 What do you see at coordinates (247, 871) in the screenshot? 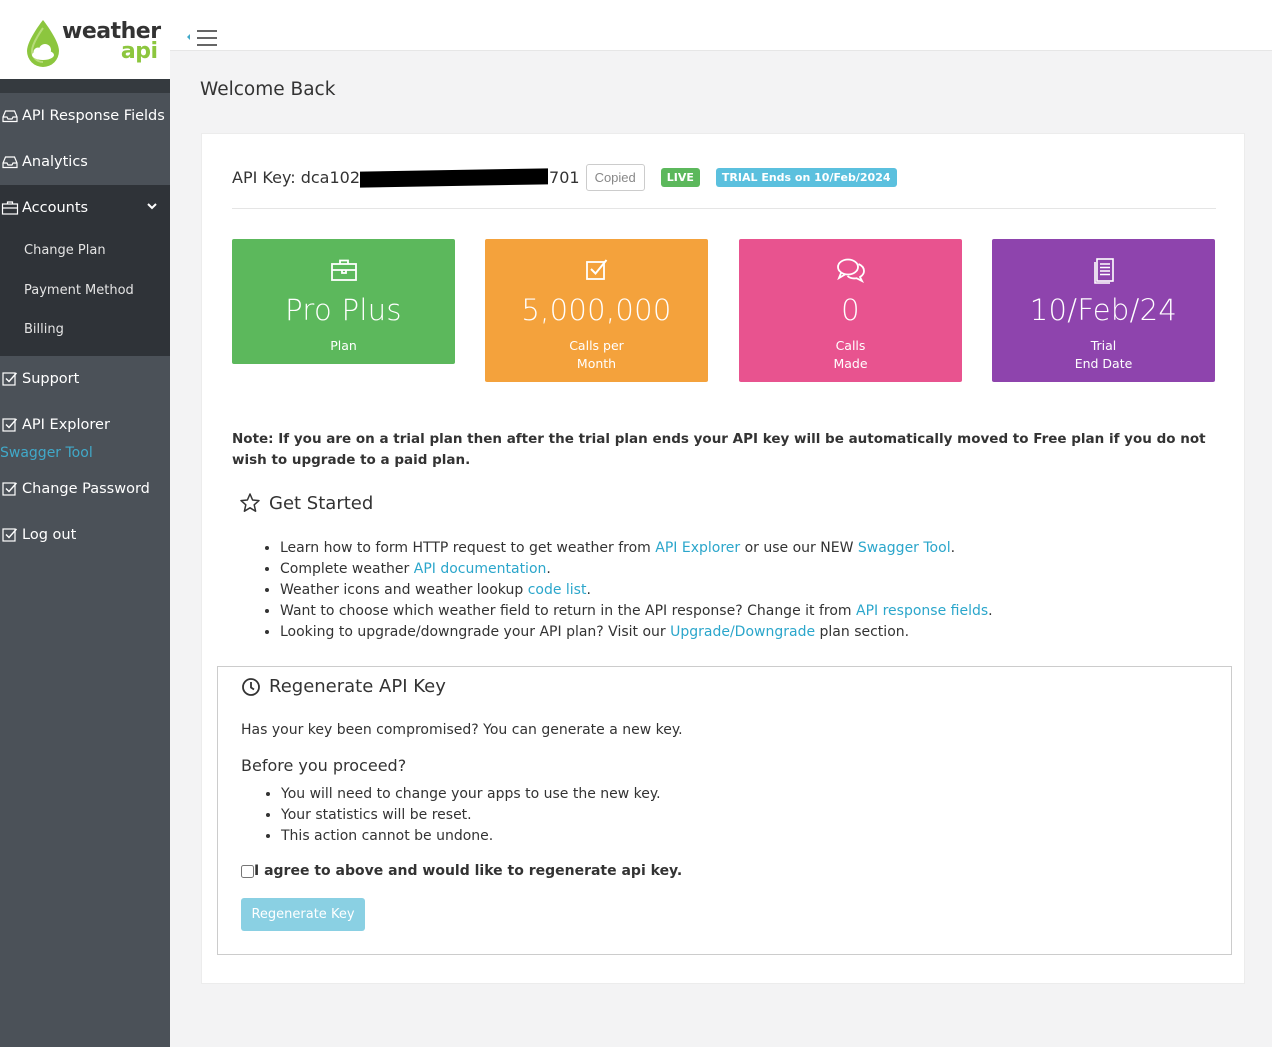
I see `agree-checkbox` at bounding box center [247, 871].